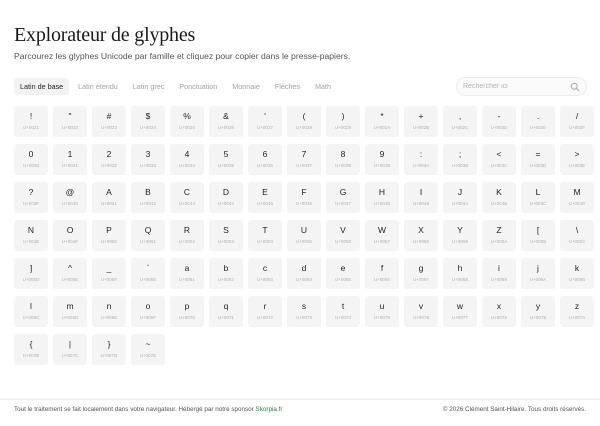 Image resolution: width=600 pixels, height=426 pixels. I want to click on glyph-tile: h U+0068, so click(460, 273).